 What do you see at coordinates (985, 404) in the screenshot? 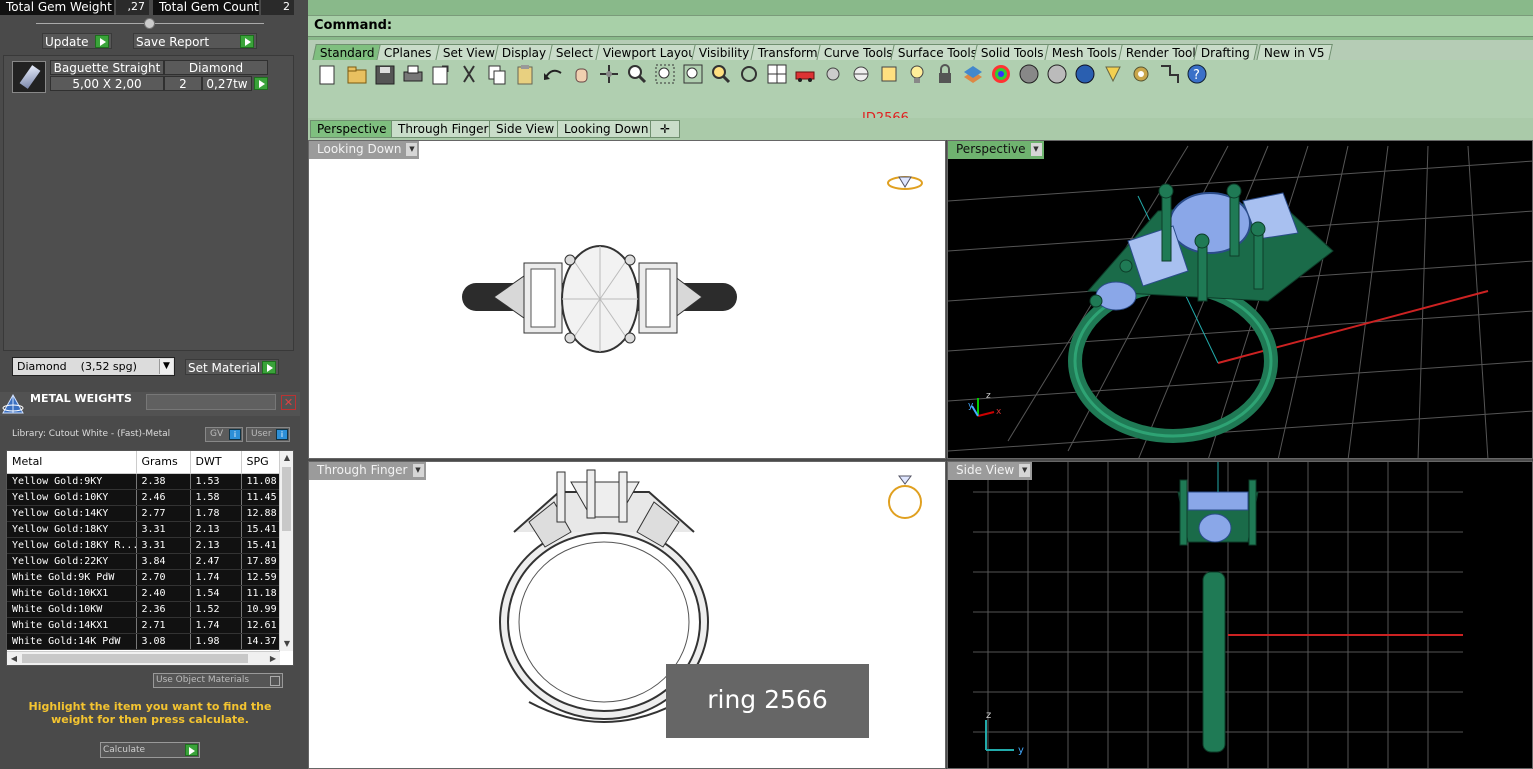
I see `axis-gizmo: z x y` at bounding box center [985, 404].